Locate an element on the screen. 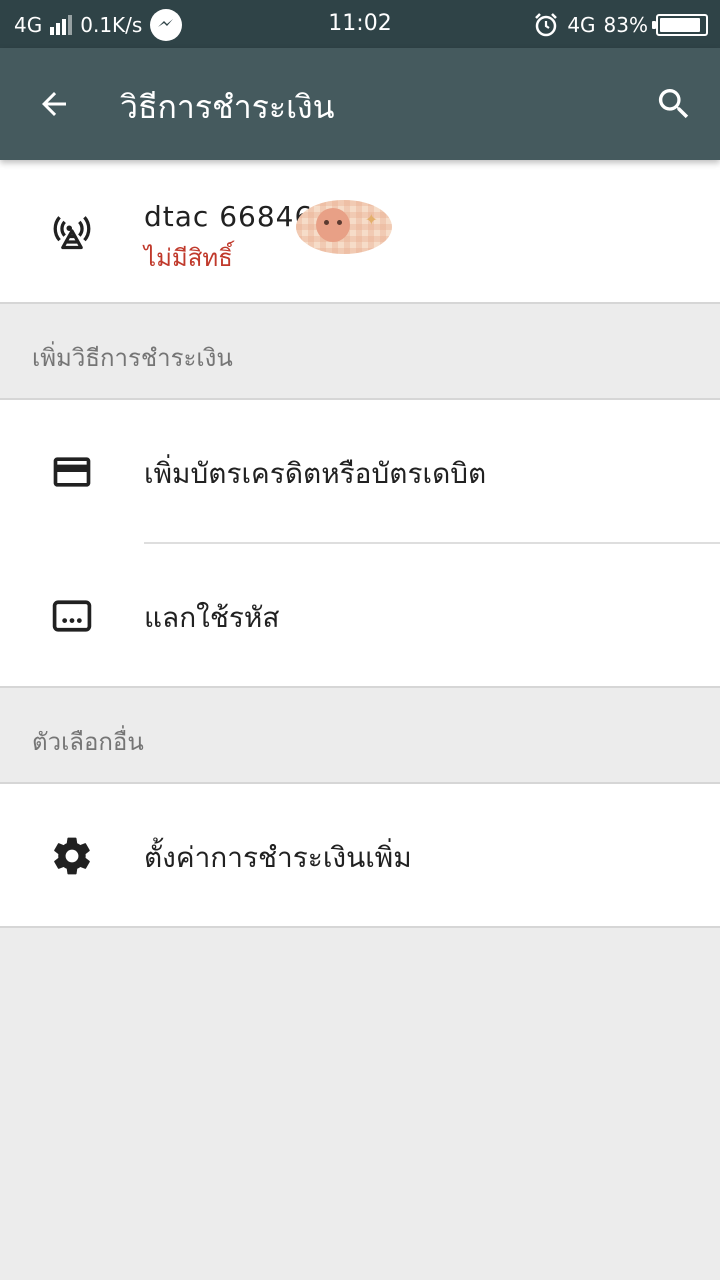 The image size is (720, 1280). add-method-section-header: เพิ่มวิธีการชำระเงิน is located at coordinates (360, 351).